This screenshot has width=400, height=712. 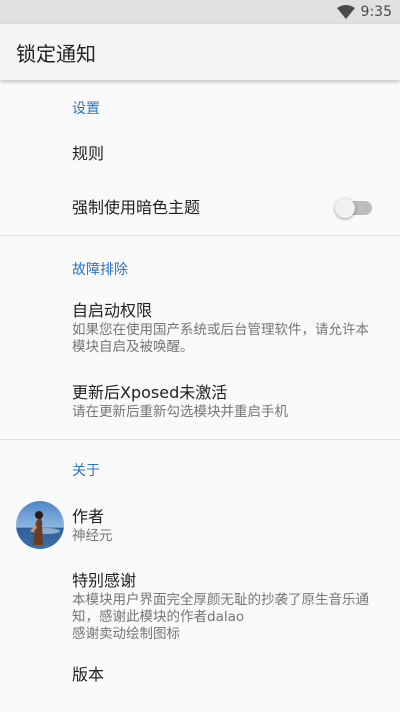 I want to click on section-header-troubleshoot: 故障排除, so click(x=100, y=270).